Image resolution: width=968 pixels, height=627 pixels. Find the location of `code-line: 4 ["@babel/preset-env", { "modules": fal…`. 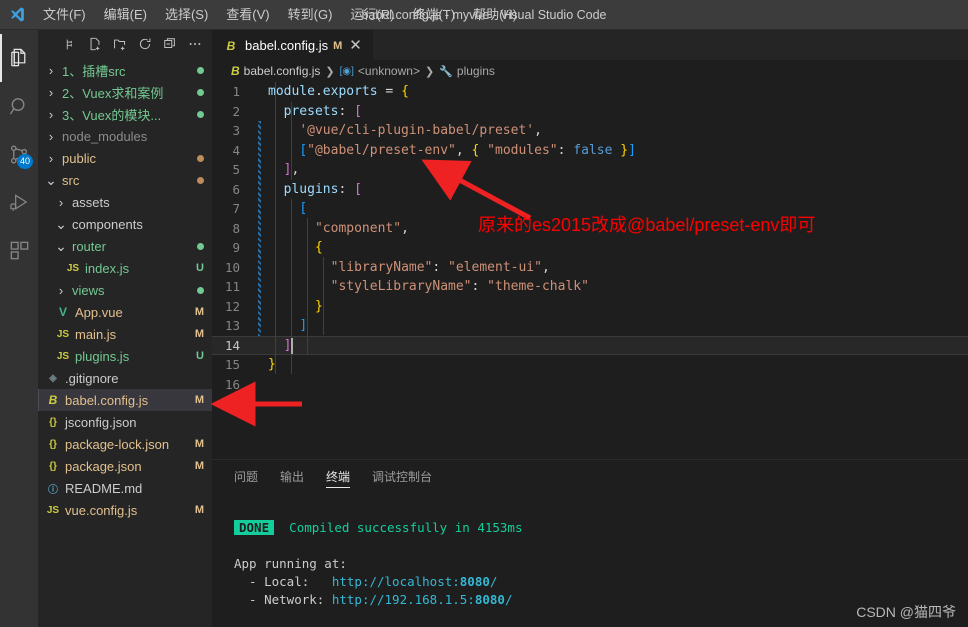

code-line: 4 ["@babel/preset-env", { "modules": fal… is located at coordinates (590, 151).